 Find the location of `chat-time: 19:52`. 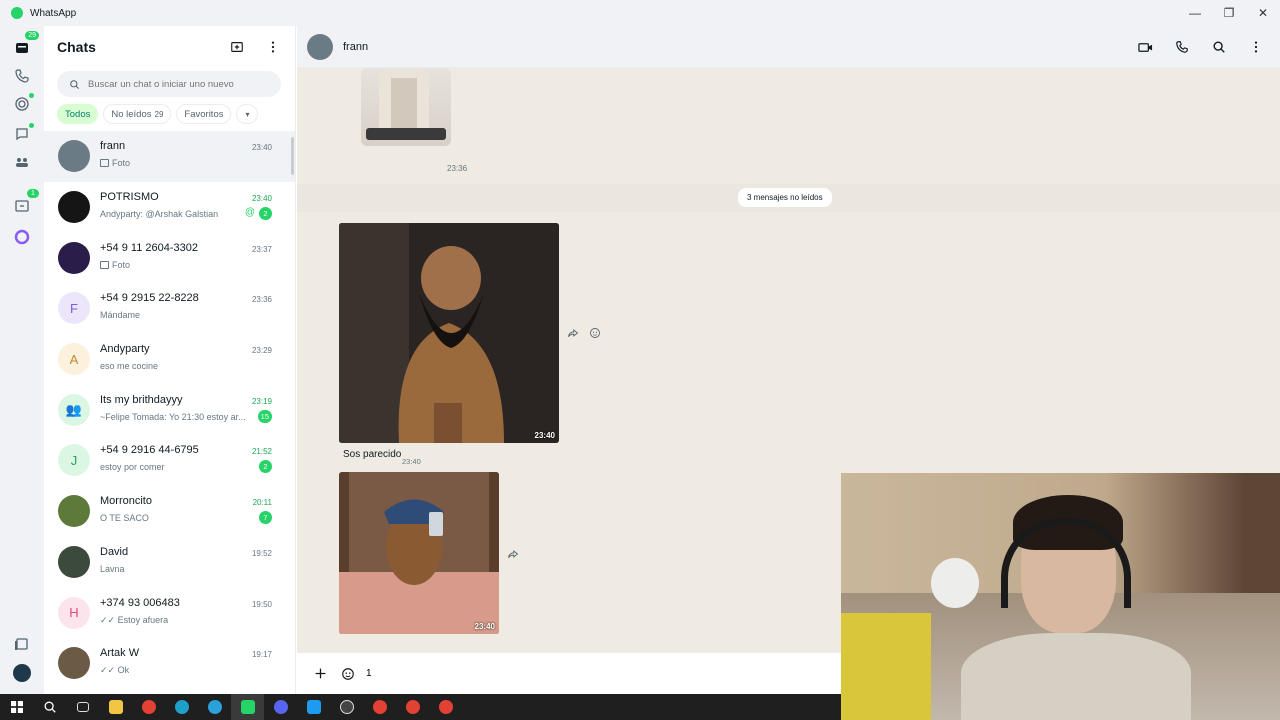

chat-time: 19:52 is located at coordinates (261, 553).